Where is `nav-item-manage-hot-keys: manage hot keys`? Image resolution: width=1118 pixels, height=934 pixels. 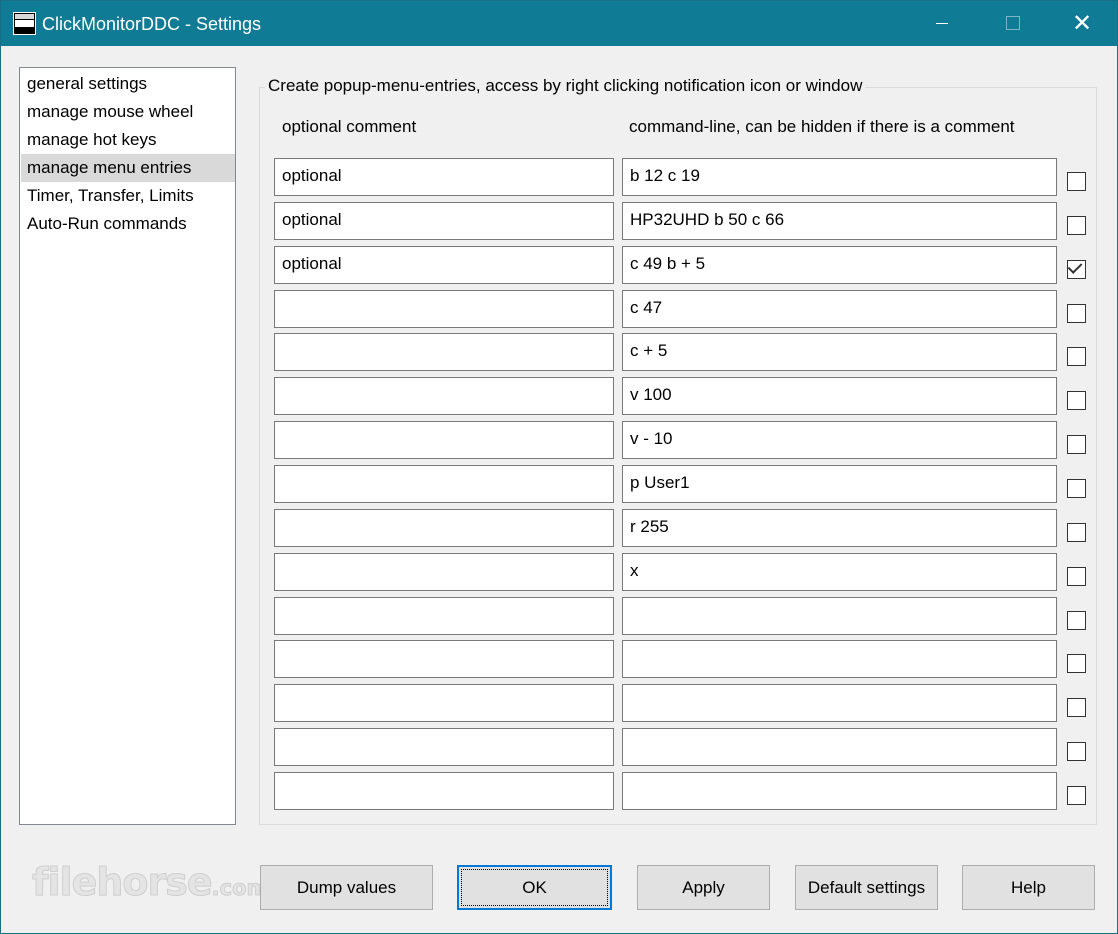 nav-item-manage-hot-keys: manage hot keys is located at coordinates (128, 140).